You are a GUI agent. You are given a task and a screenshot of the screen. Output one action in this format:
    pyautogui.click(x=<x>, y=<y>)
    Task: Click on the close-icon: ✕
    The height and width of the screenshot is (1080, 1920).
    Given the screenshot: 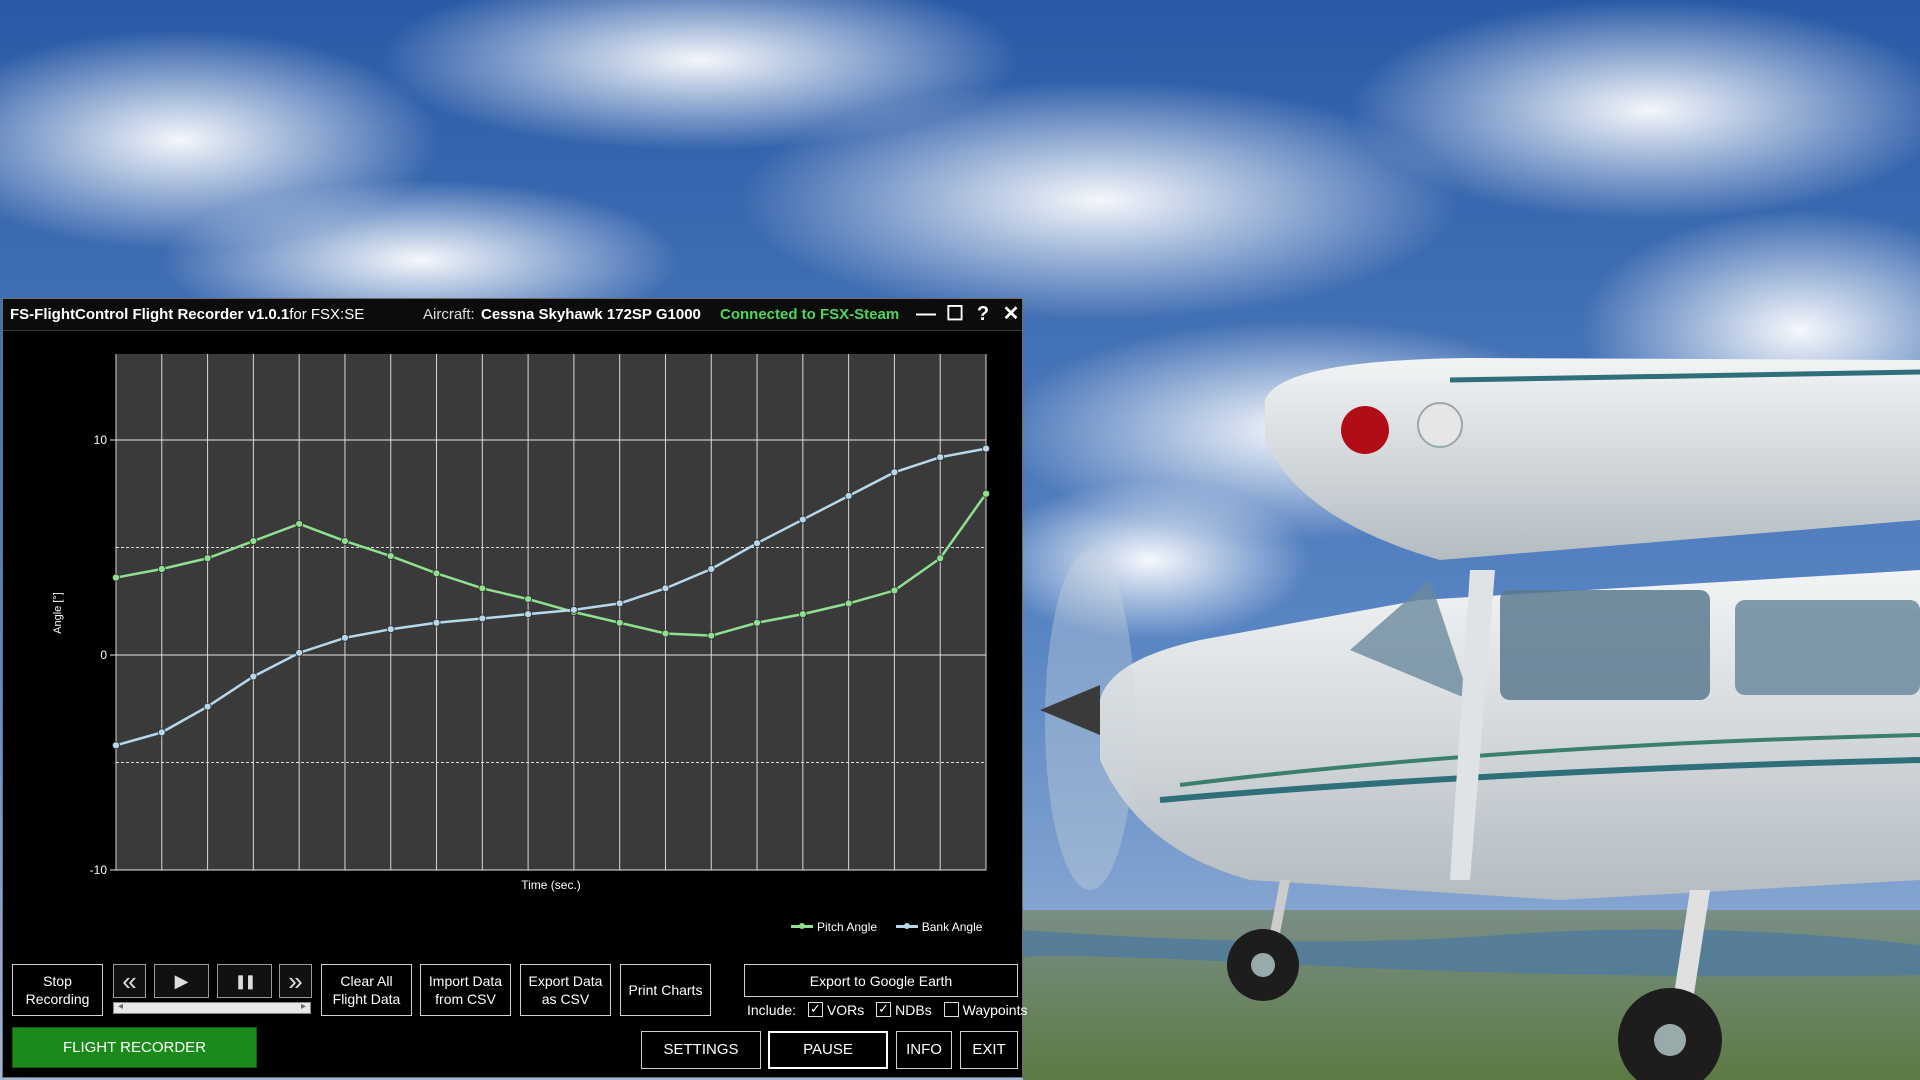 What is the action you would take?
    pyautogui.click(x=1011, y=314)
    